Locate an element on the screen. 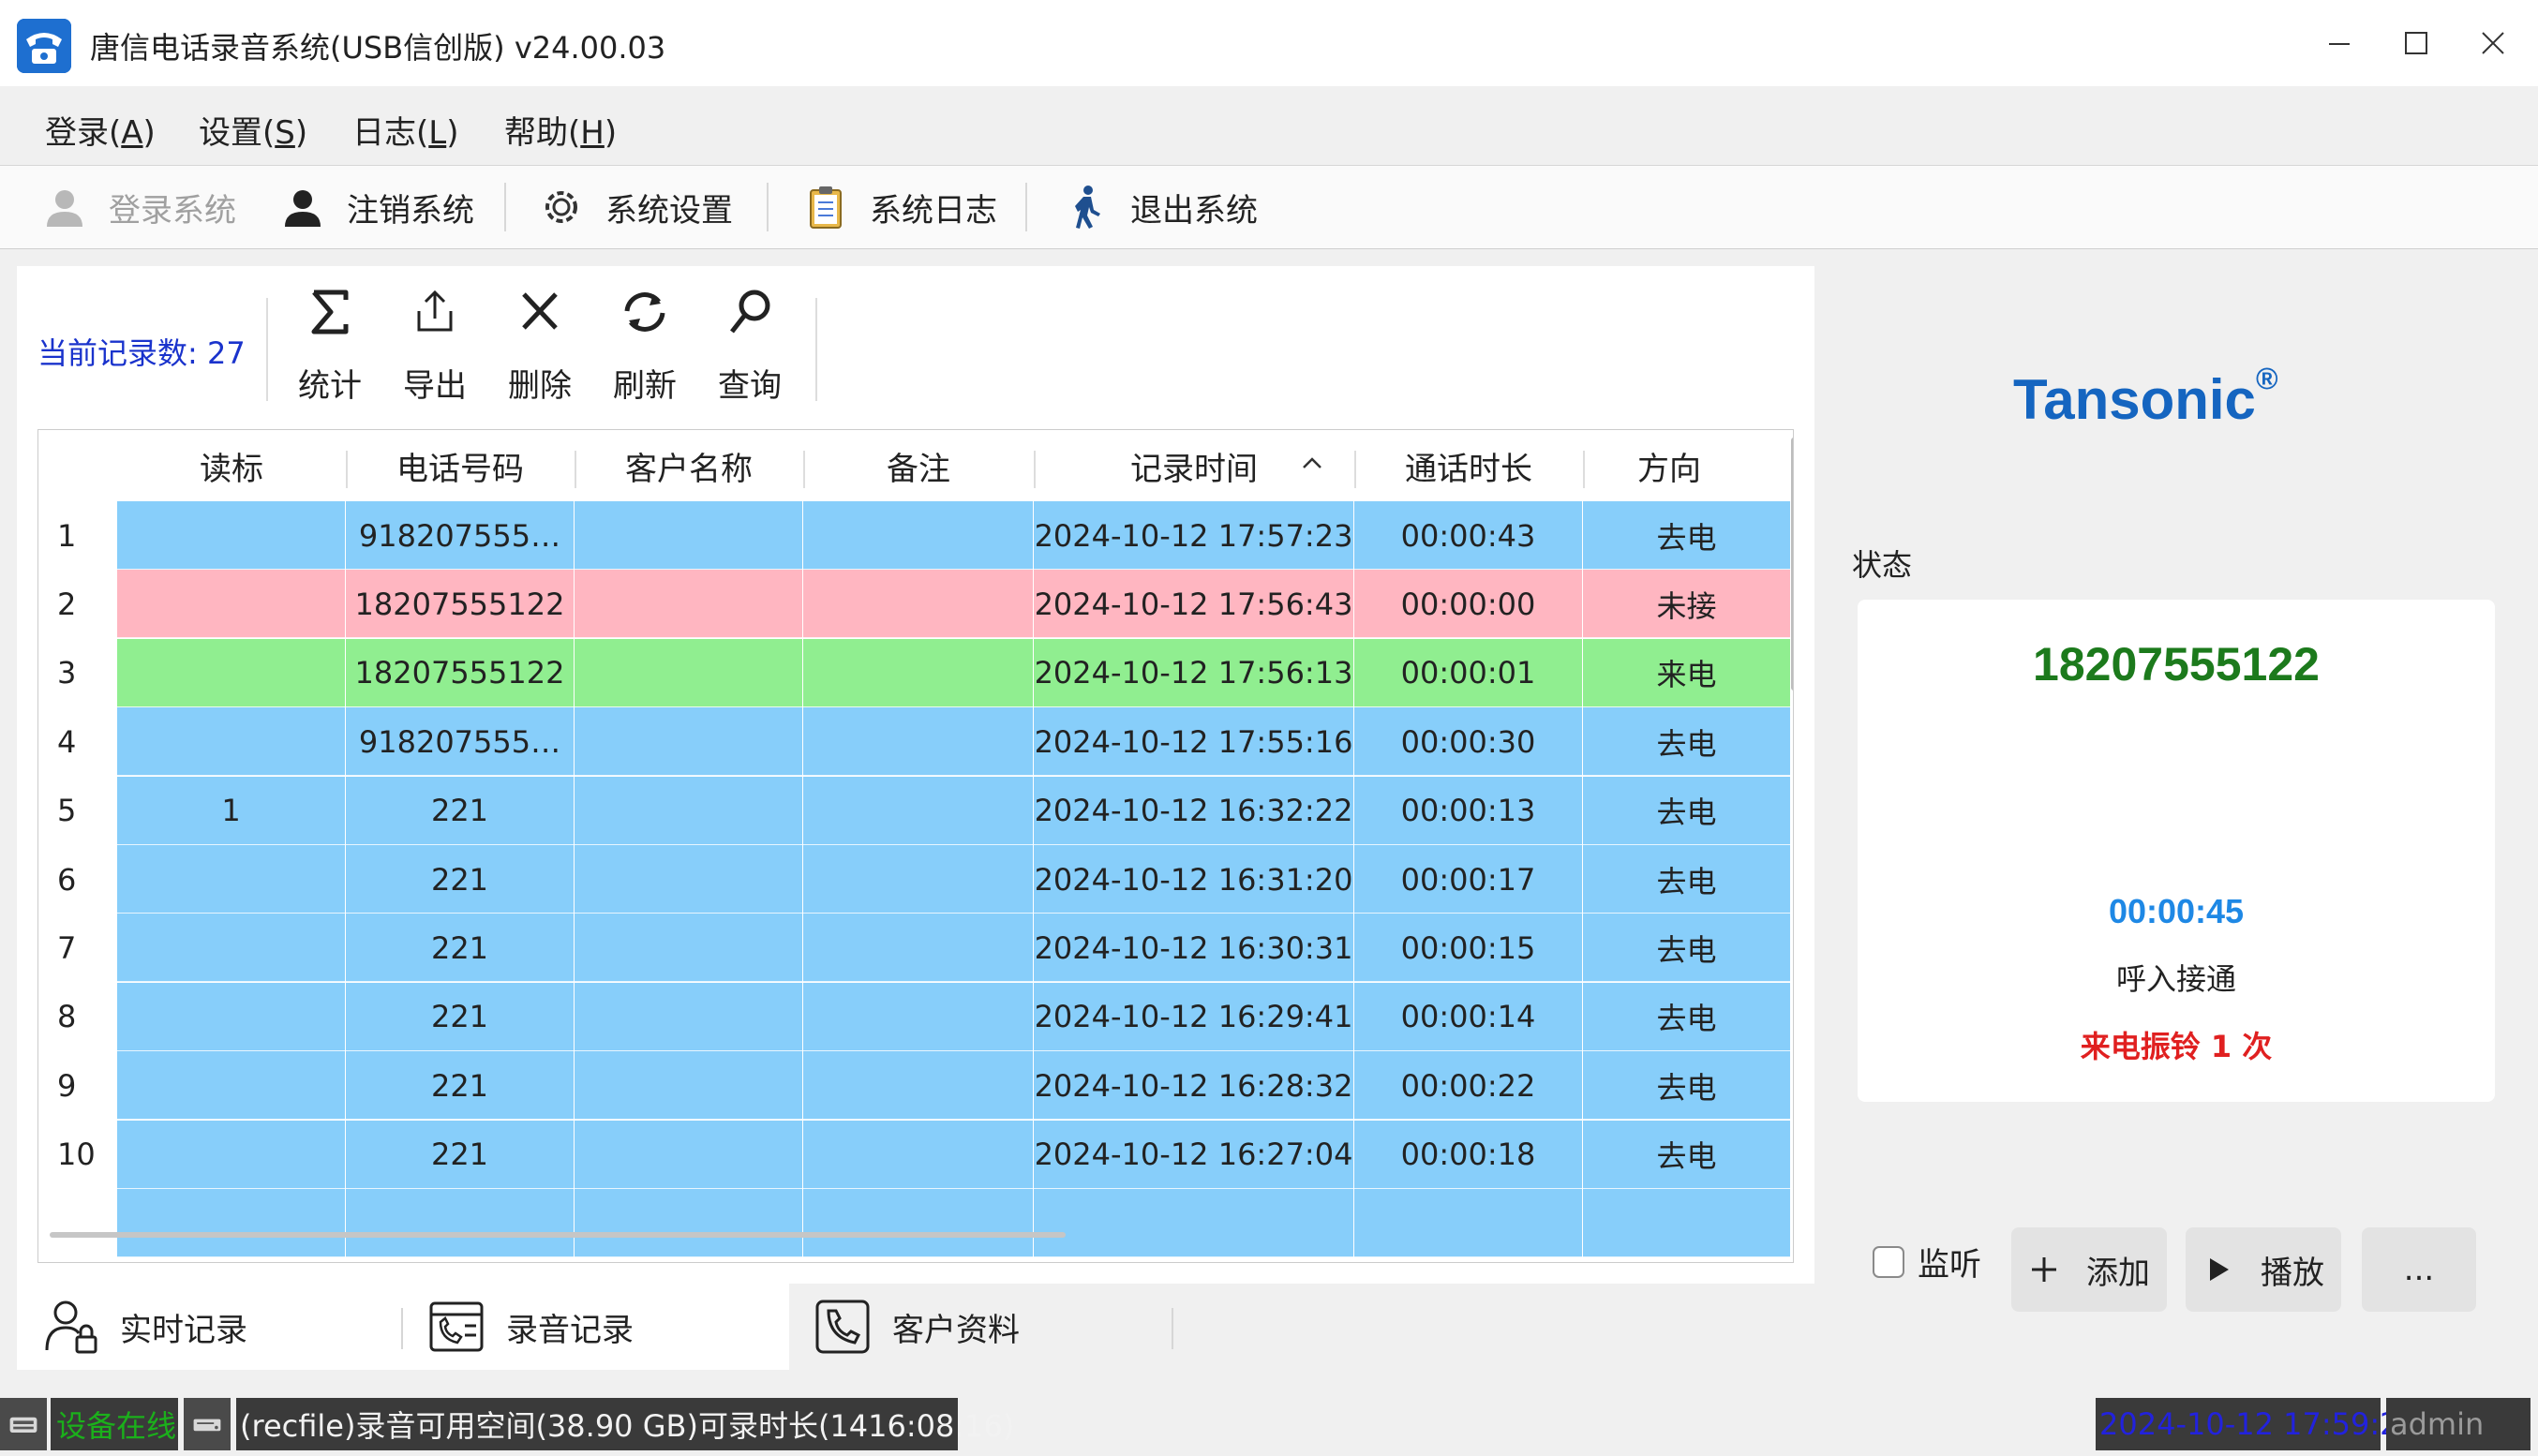 This screenshot has width=2538, height=1456. column-header-note: 备注 is located at coordinates (918, 465).